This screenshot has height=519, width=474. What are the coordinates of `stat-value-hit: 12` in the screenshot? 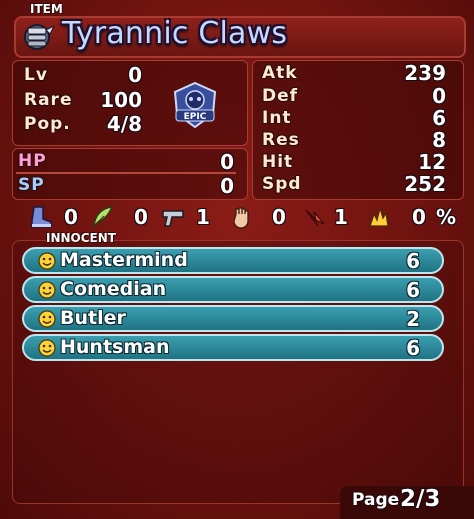 It's located at (432, 162).